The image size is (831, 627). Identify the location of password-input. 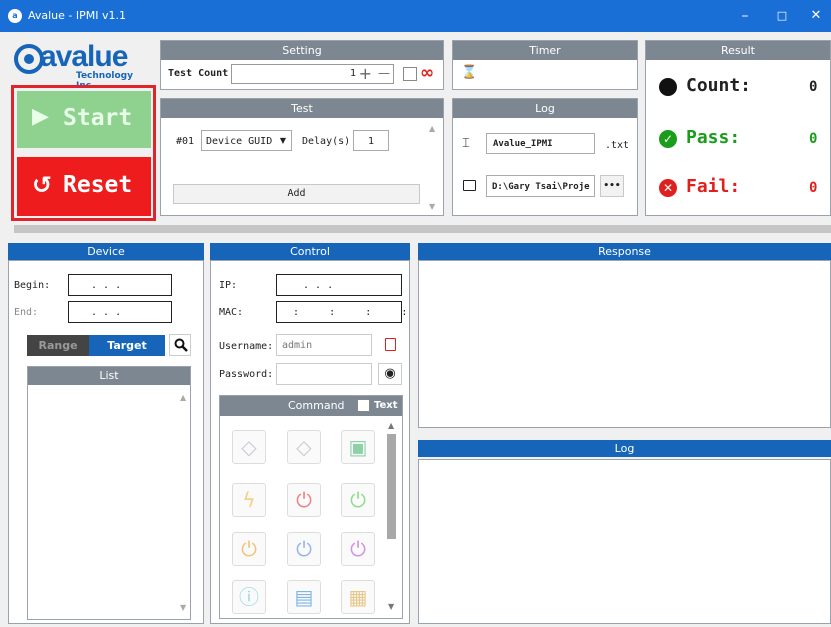
(324, 374).